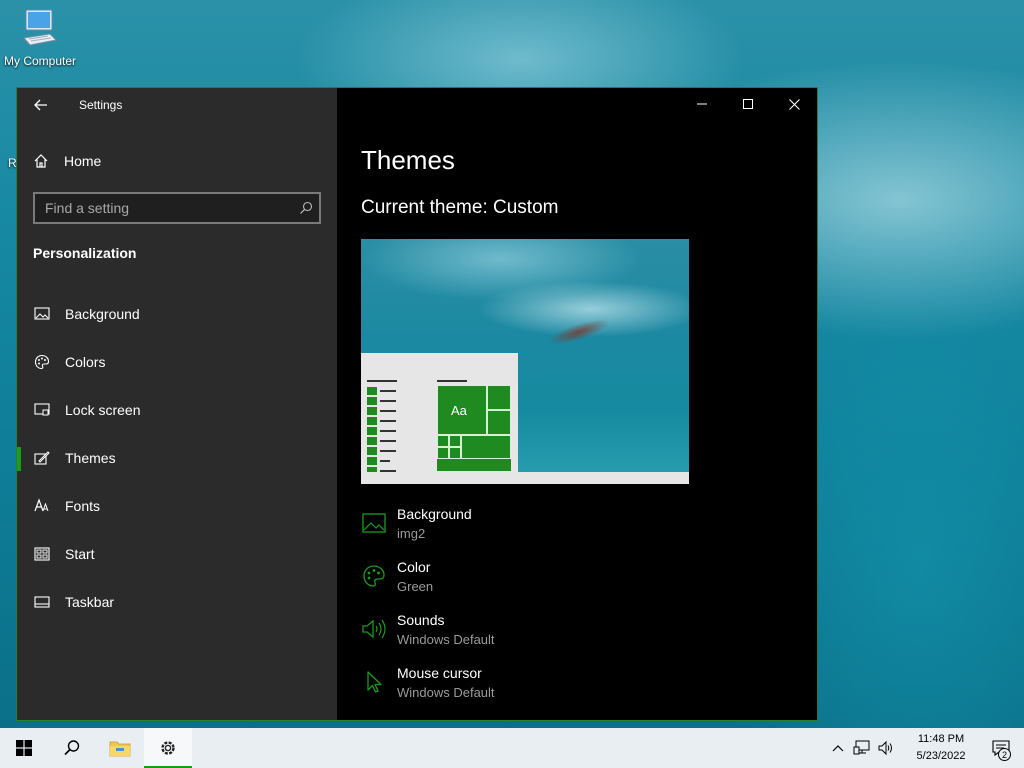 This screenshot has height=768, width=1024. I want to click on clock: 11:48 PM 5/23/2022, so click(941, 748).